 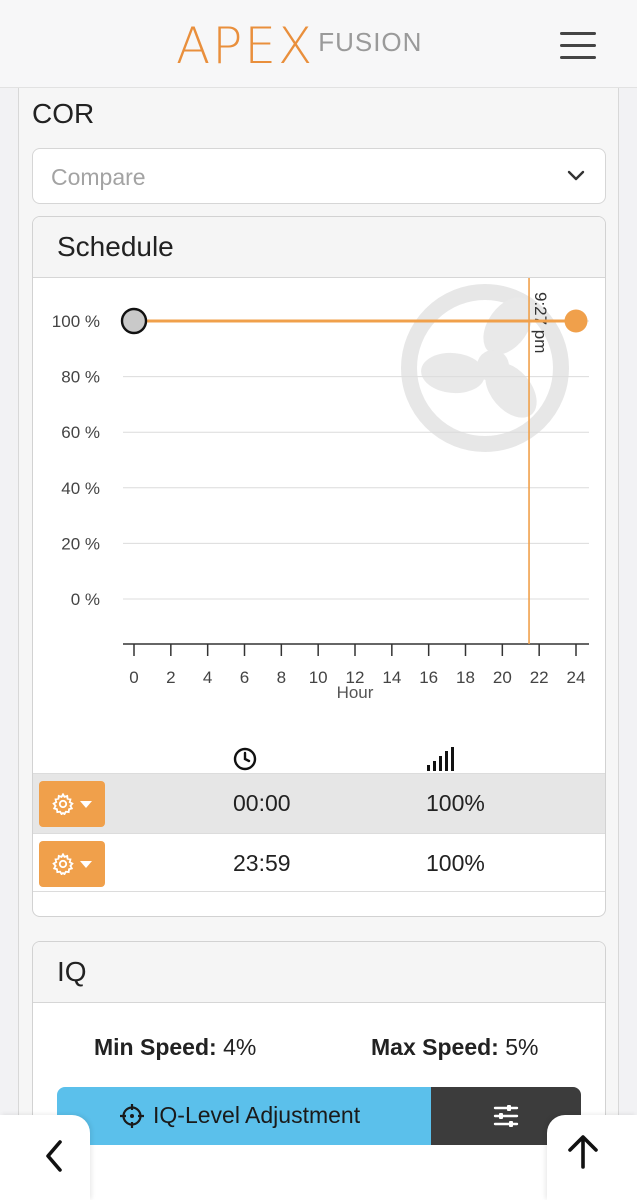 What do you see at coordinates (583, 1152) in the screenshot?
I see `arrow-up-icon` at bounding box center [583, 1152].